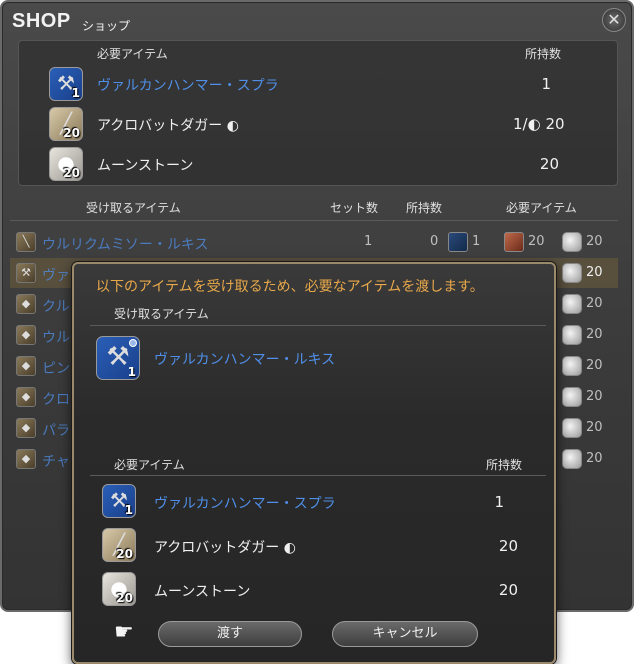 Image resolution: width=634 pixels, height=664 pixels. Describe the element at coordinates (106, 26) in the screenshot. I see `window-subtitle: ショップ` at that location.